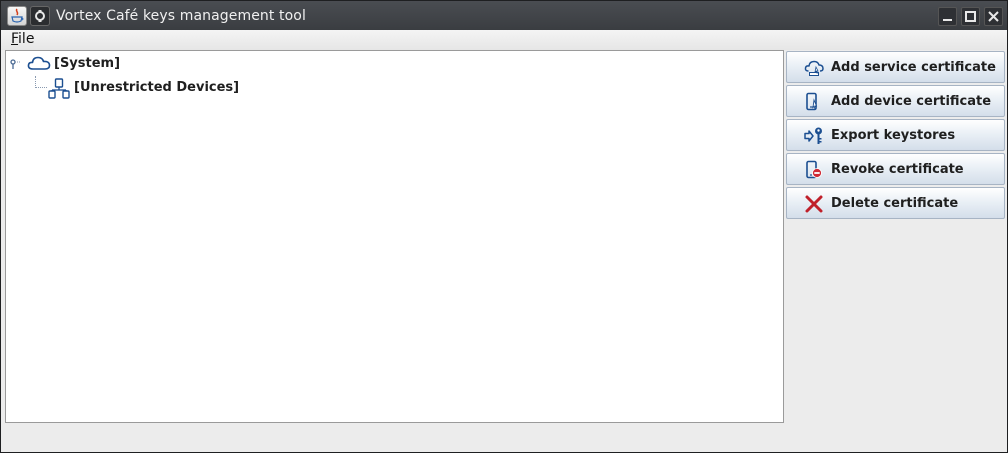 The height and width of the screenshot is (453, 1008). I want to click on menu-bar: File, so click(504, 40).